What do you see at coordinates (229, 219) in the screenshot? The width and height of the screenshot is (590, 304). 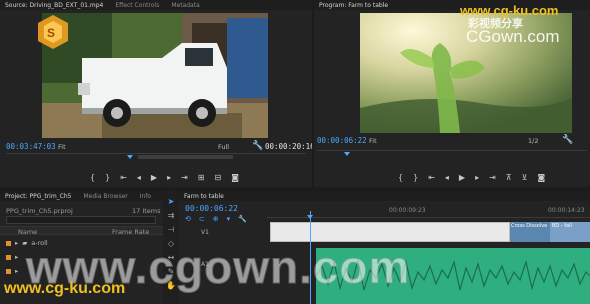 I see `add-marker-icon: ▾` at bounding box center [229, 219].